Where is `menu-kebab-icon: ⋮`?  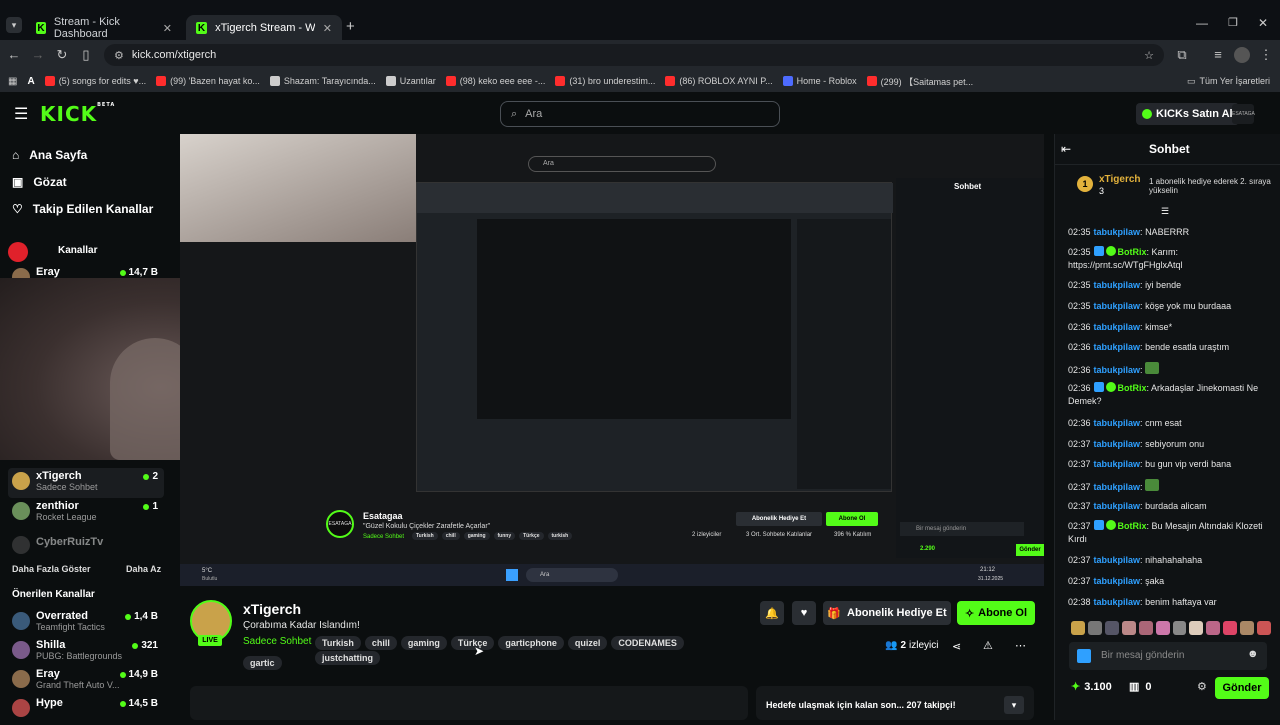 menu-kebab-icon: ⋮ is located at coordinates (1266, 55).